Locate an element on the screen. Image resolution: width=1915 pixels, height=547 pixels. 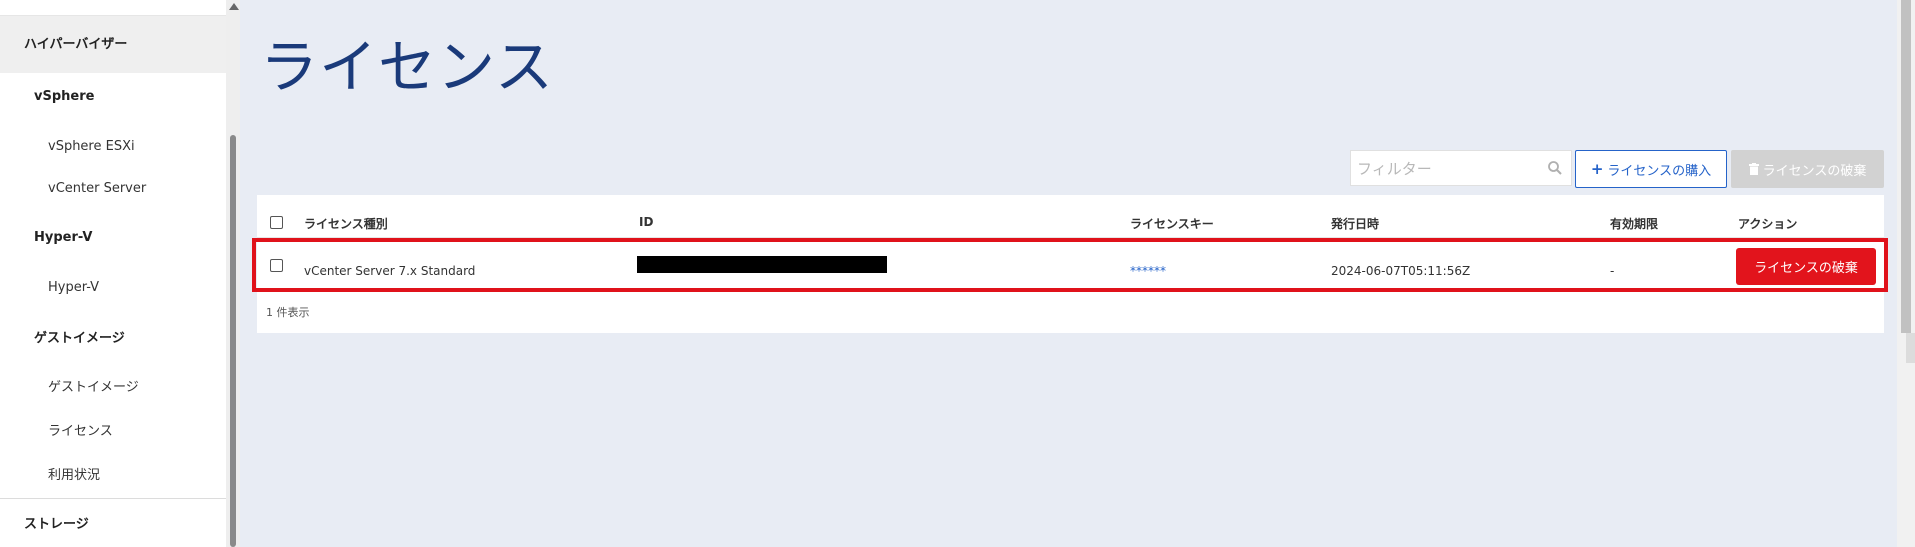
column-header-expiry: 有効期限 is located at coordinates (1634, 223).